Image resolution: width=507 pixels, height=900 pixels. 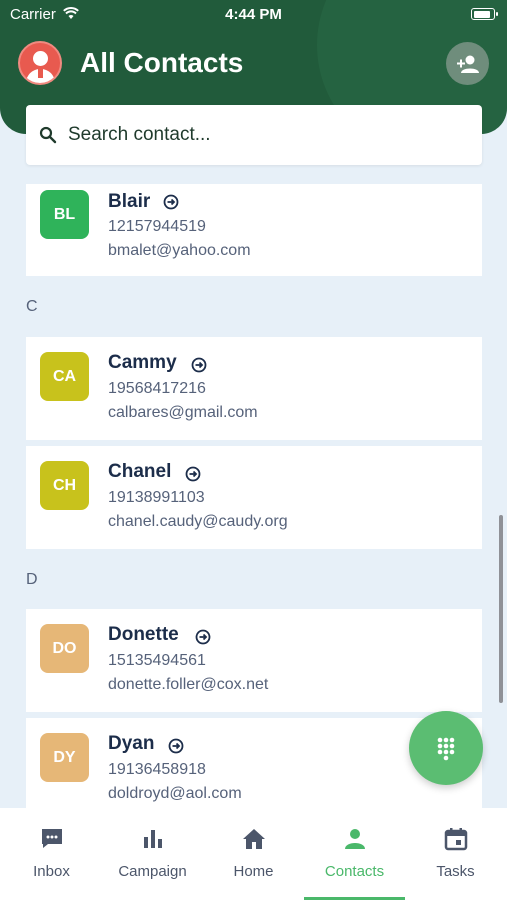 I want to click on contact-phone: 19136458918, so click(x=157, y=769).